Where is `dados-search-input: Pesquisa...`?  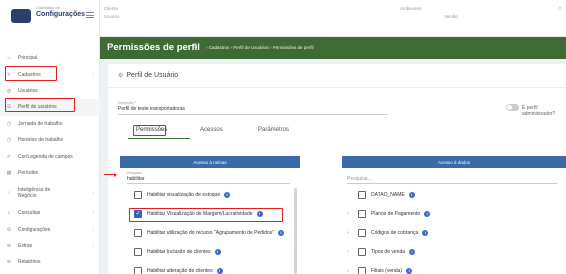 dados-search-input: Pesquisa... is located at coordinates (359, 179).